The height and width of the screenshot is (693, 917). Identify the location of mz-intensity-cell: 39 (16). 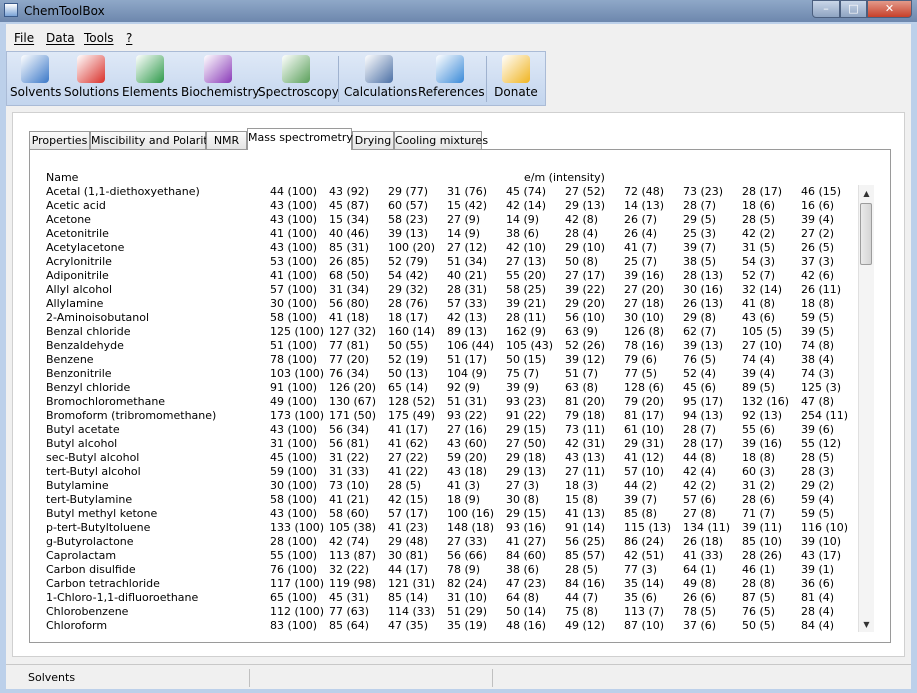
(762, 443).